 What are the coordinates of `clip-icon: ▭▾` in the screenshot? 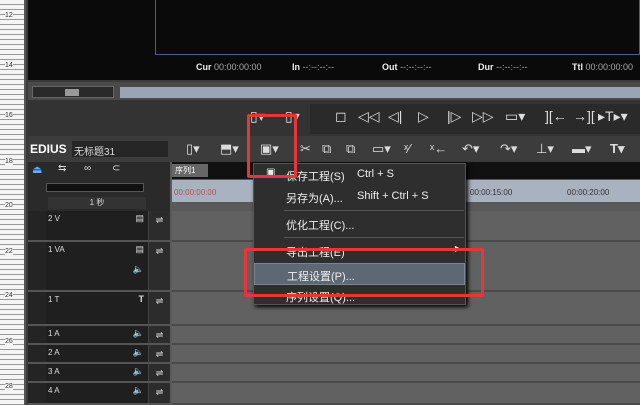 It's located at (381, 149).